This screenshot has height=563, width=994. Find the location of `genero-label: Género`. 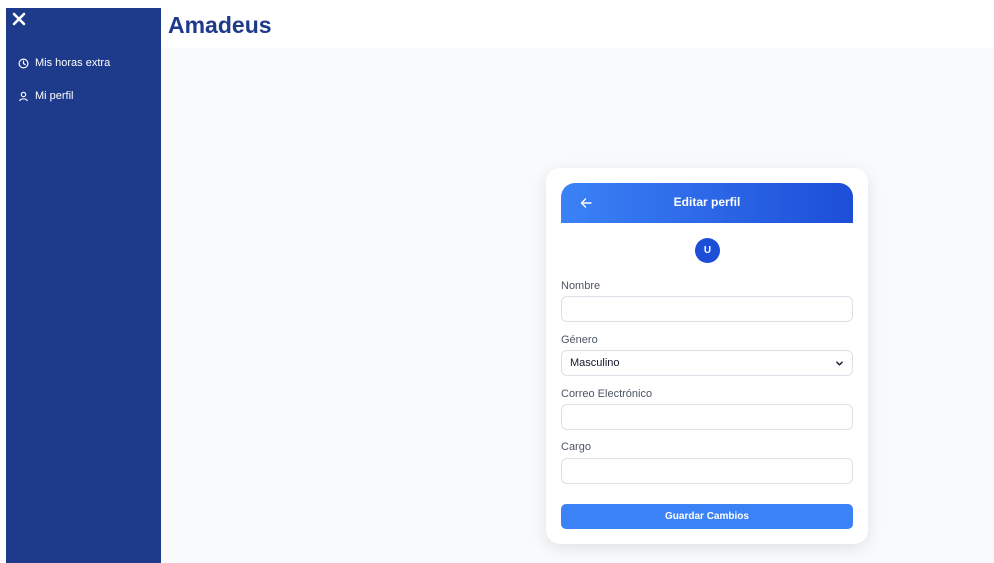

genero-label: Género is located at coordinates (579, 340).